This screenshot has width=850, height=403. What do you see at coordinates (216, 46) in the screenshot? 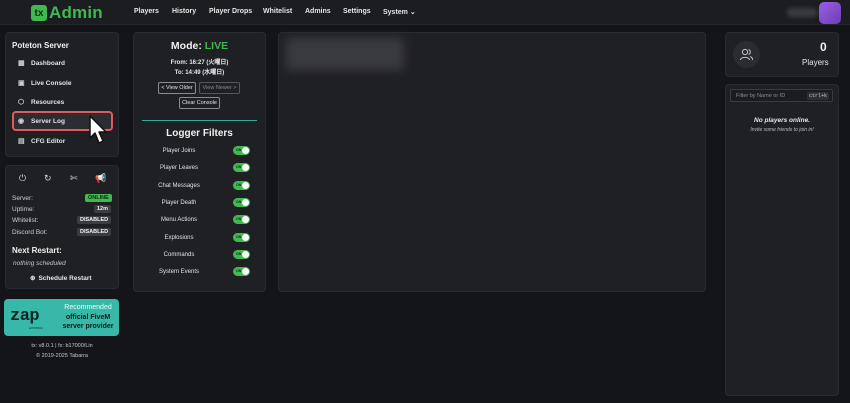
I see `mode-value: LIVE` at bounding box center [216, 46].